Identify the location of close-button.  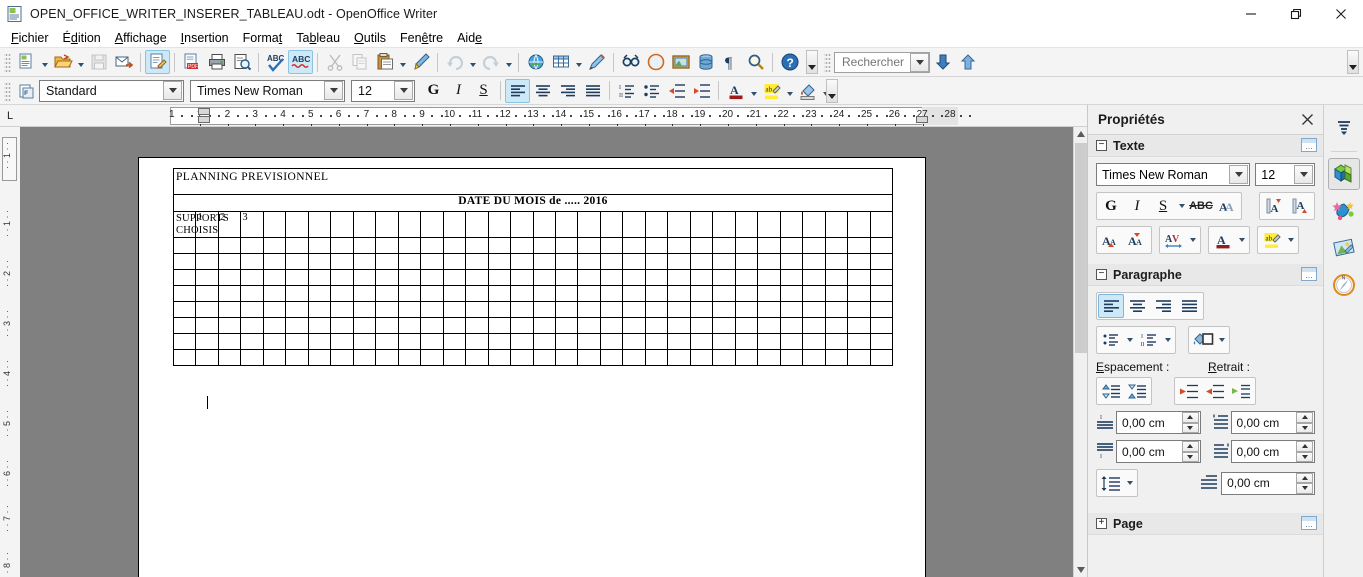
(1340, 14).